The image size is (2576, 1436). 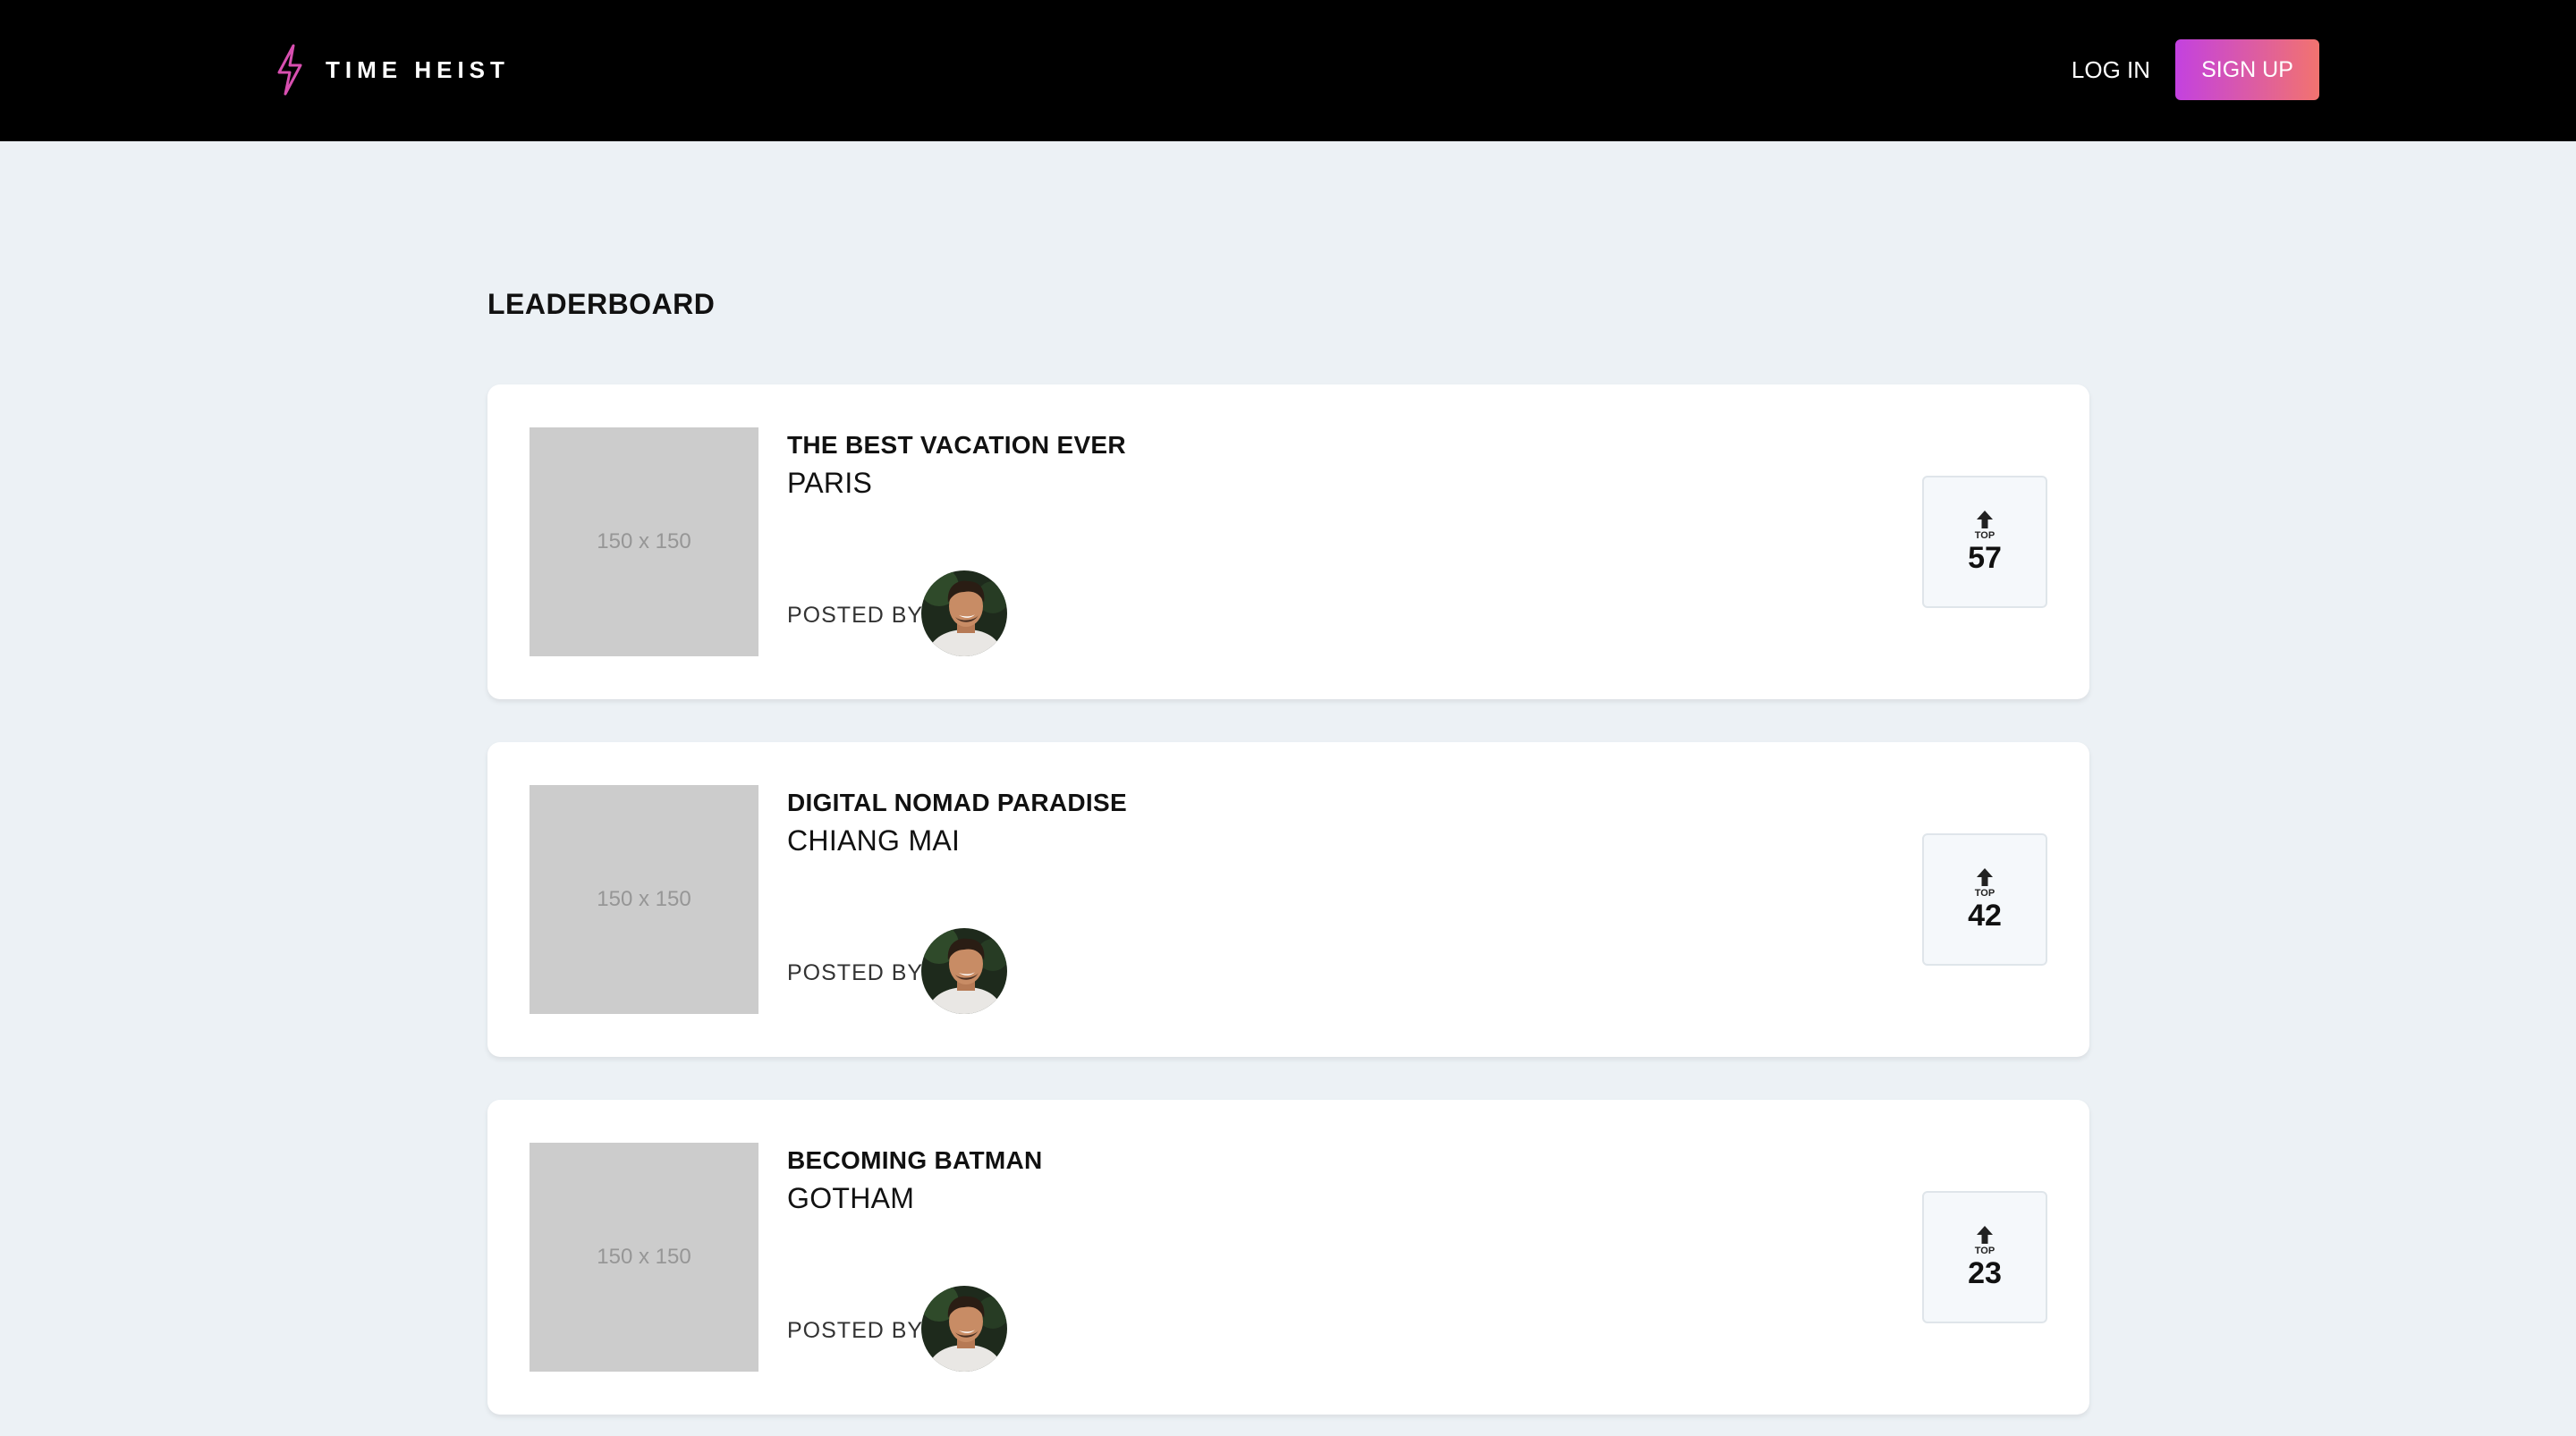 I want to click on brand-name: TIME HEIST, so click(x=418, y=69).